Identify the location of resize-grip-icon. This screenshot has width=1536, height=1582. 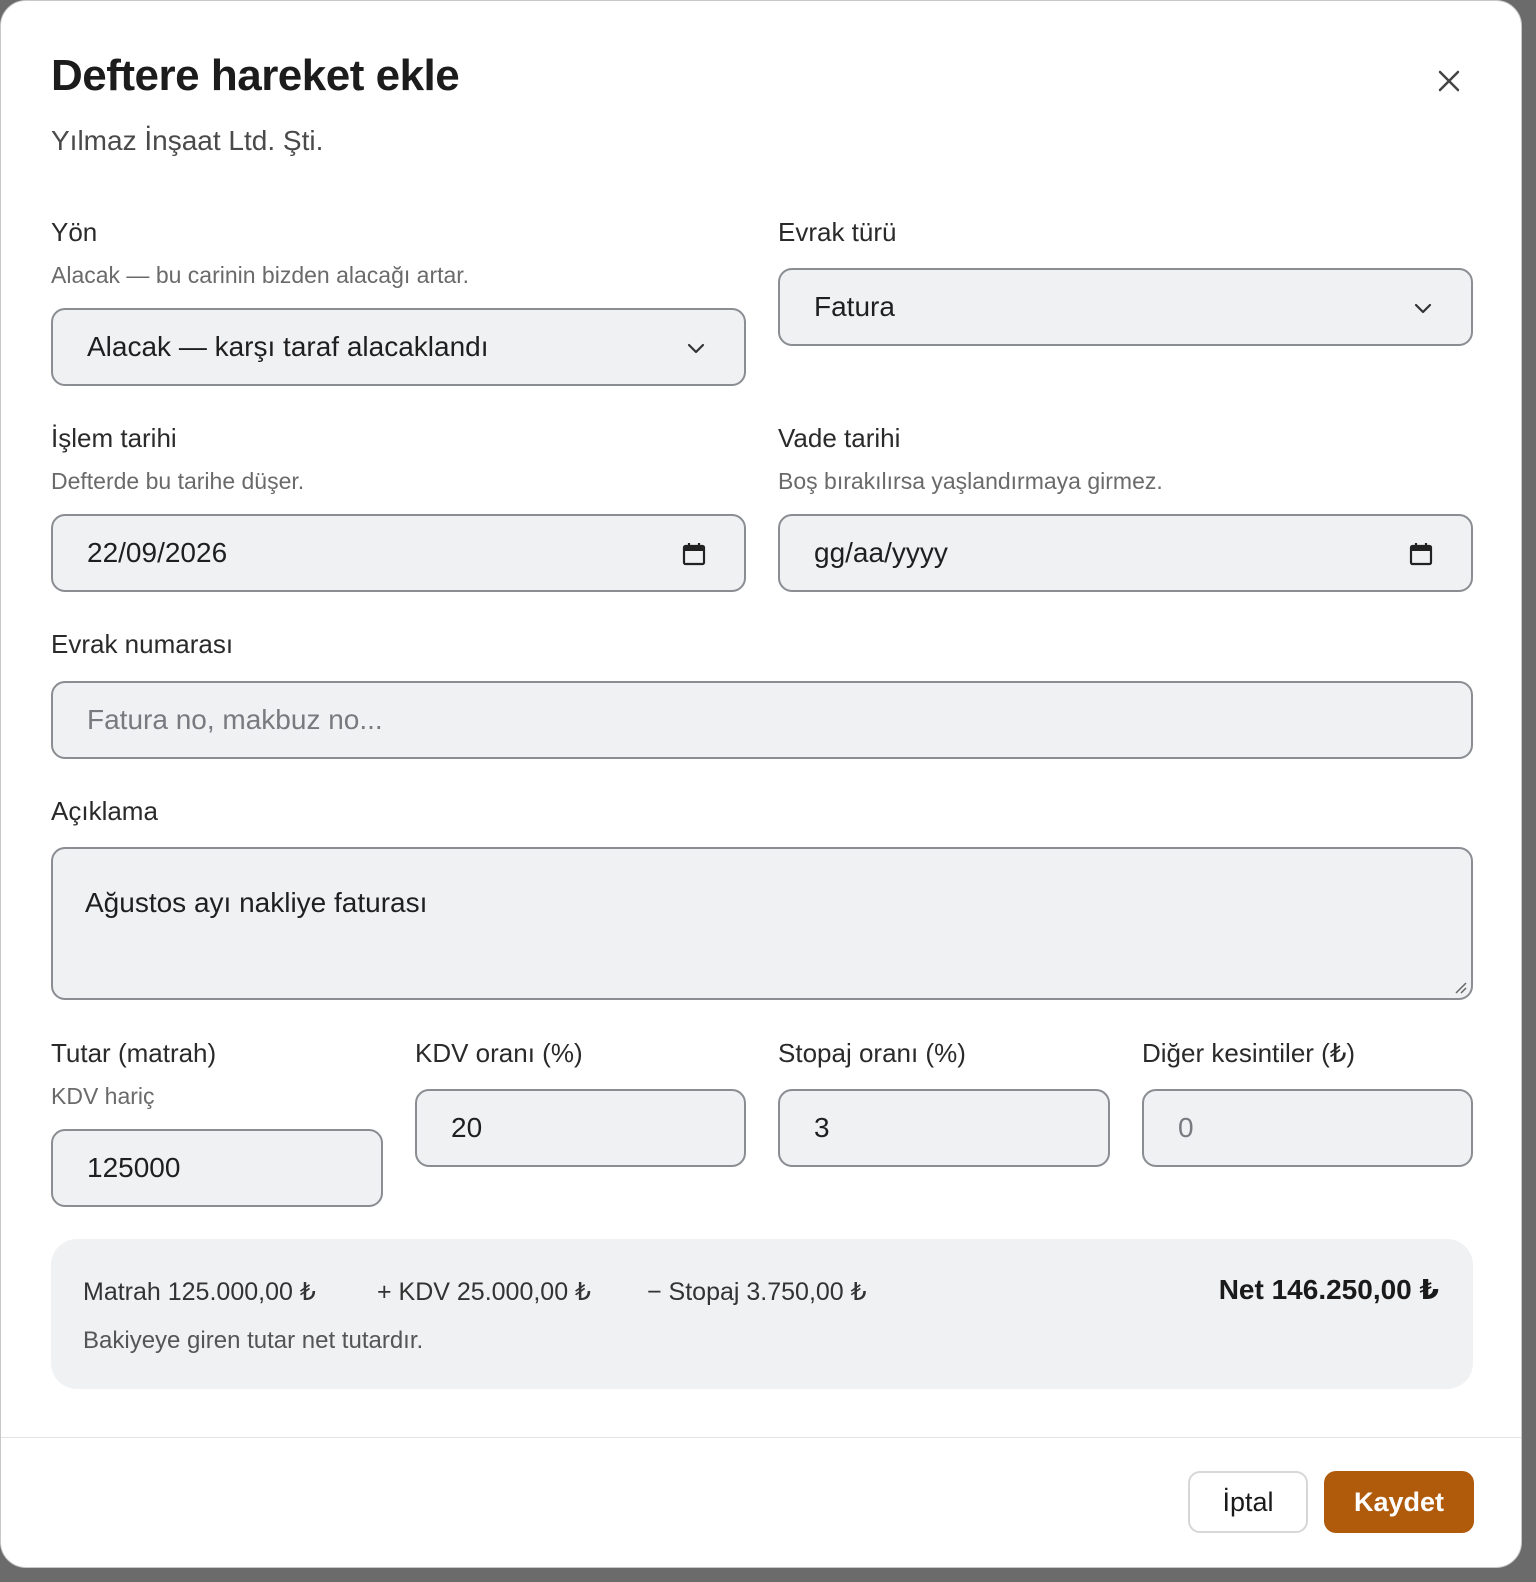
(1459, 986).